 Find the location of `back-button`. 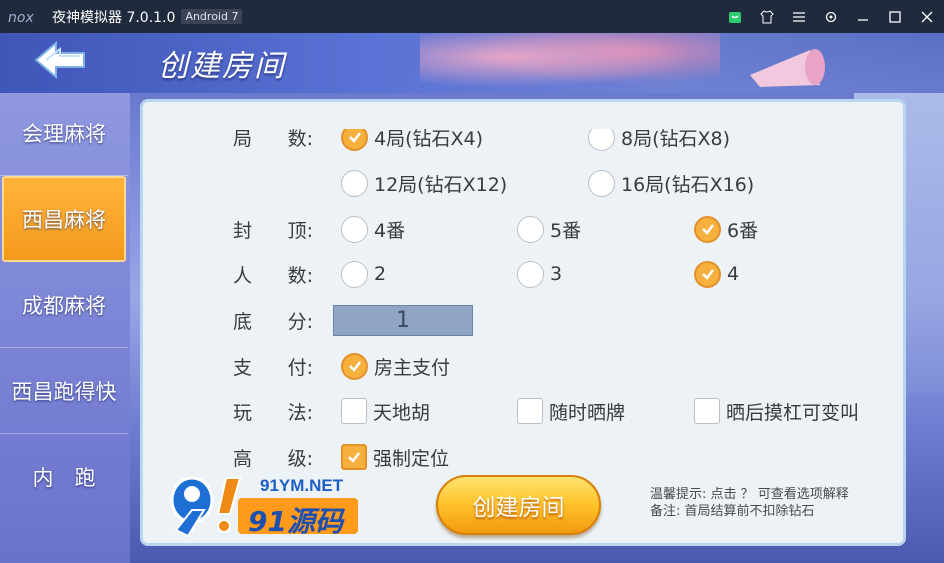

back-button is located at coordinates (60, 60).